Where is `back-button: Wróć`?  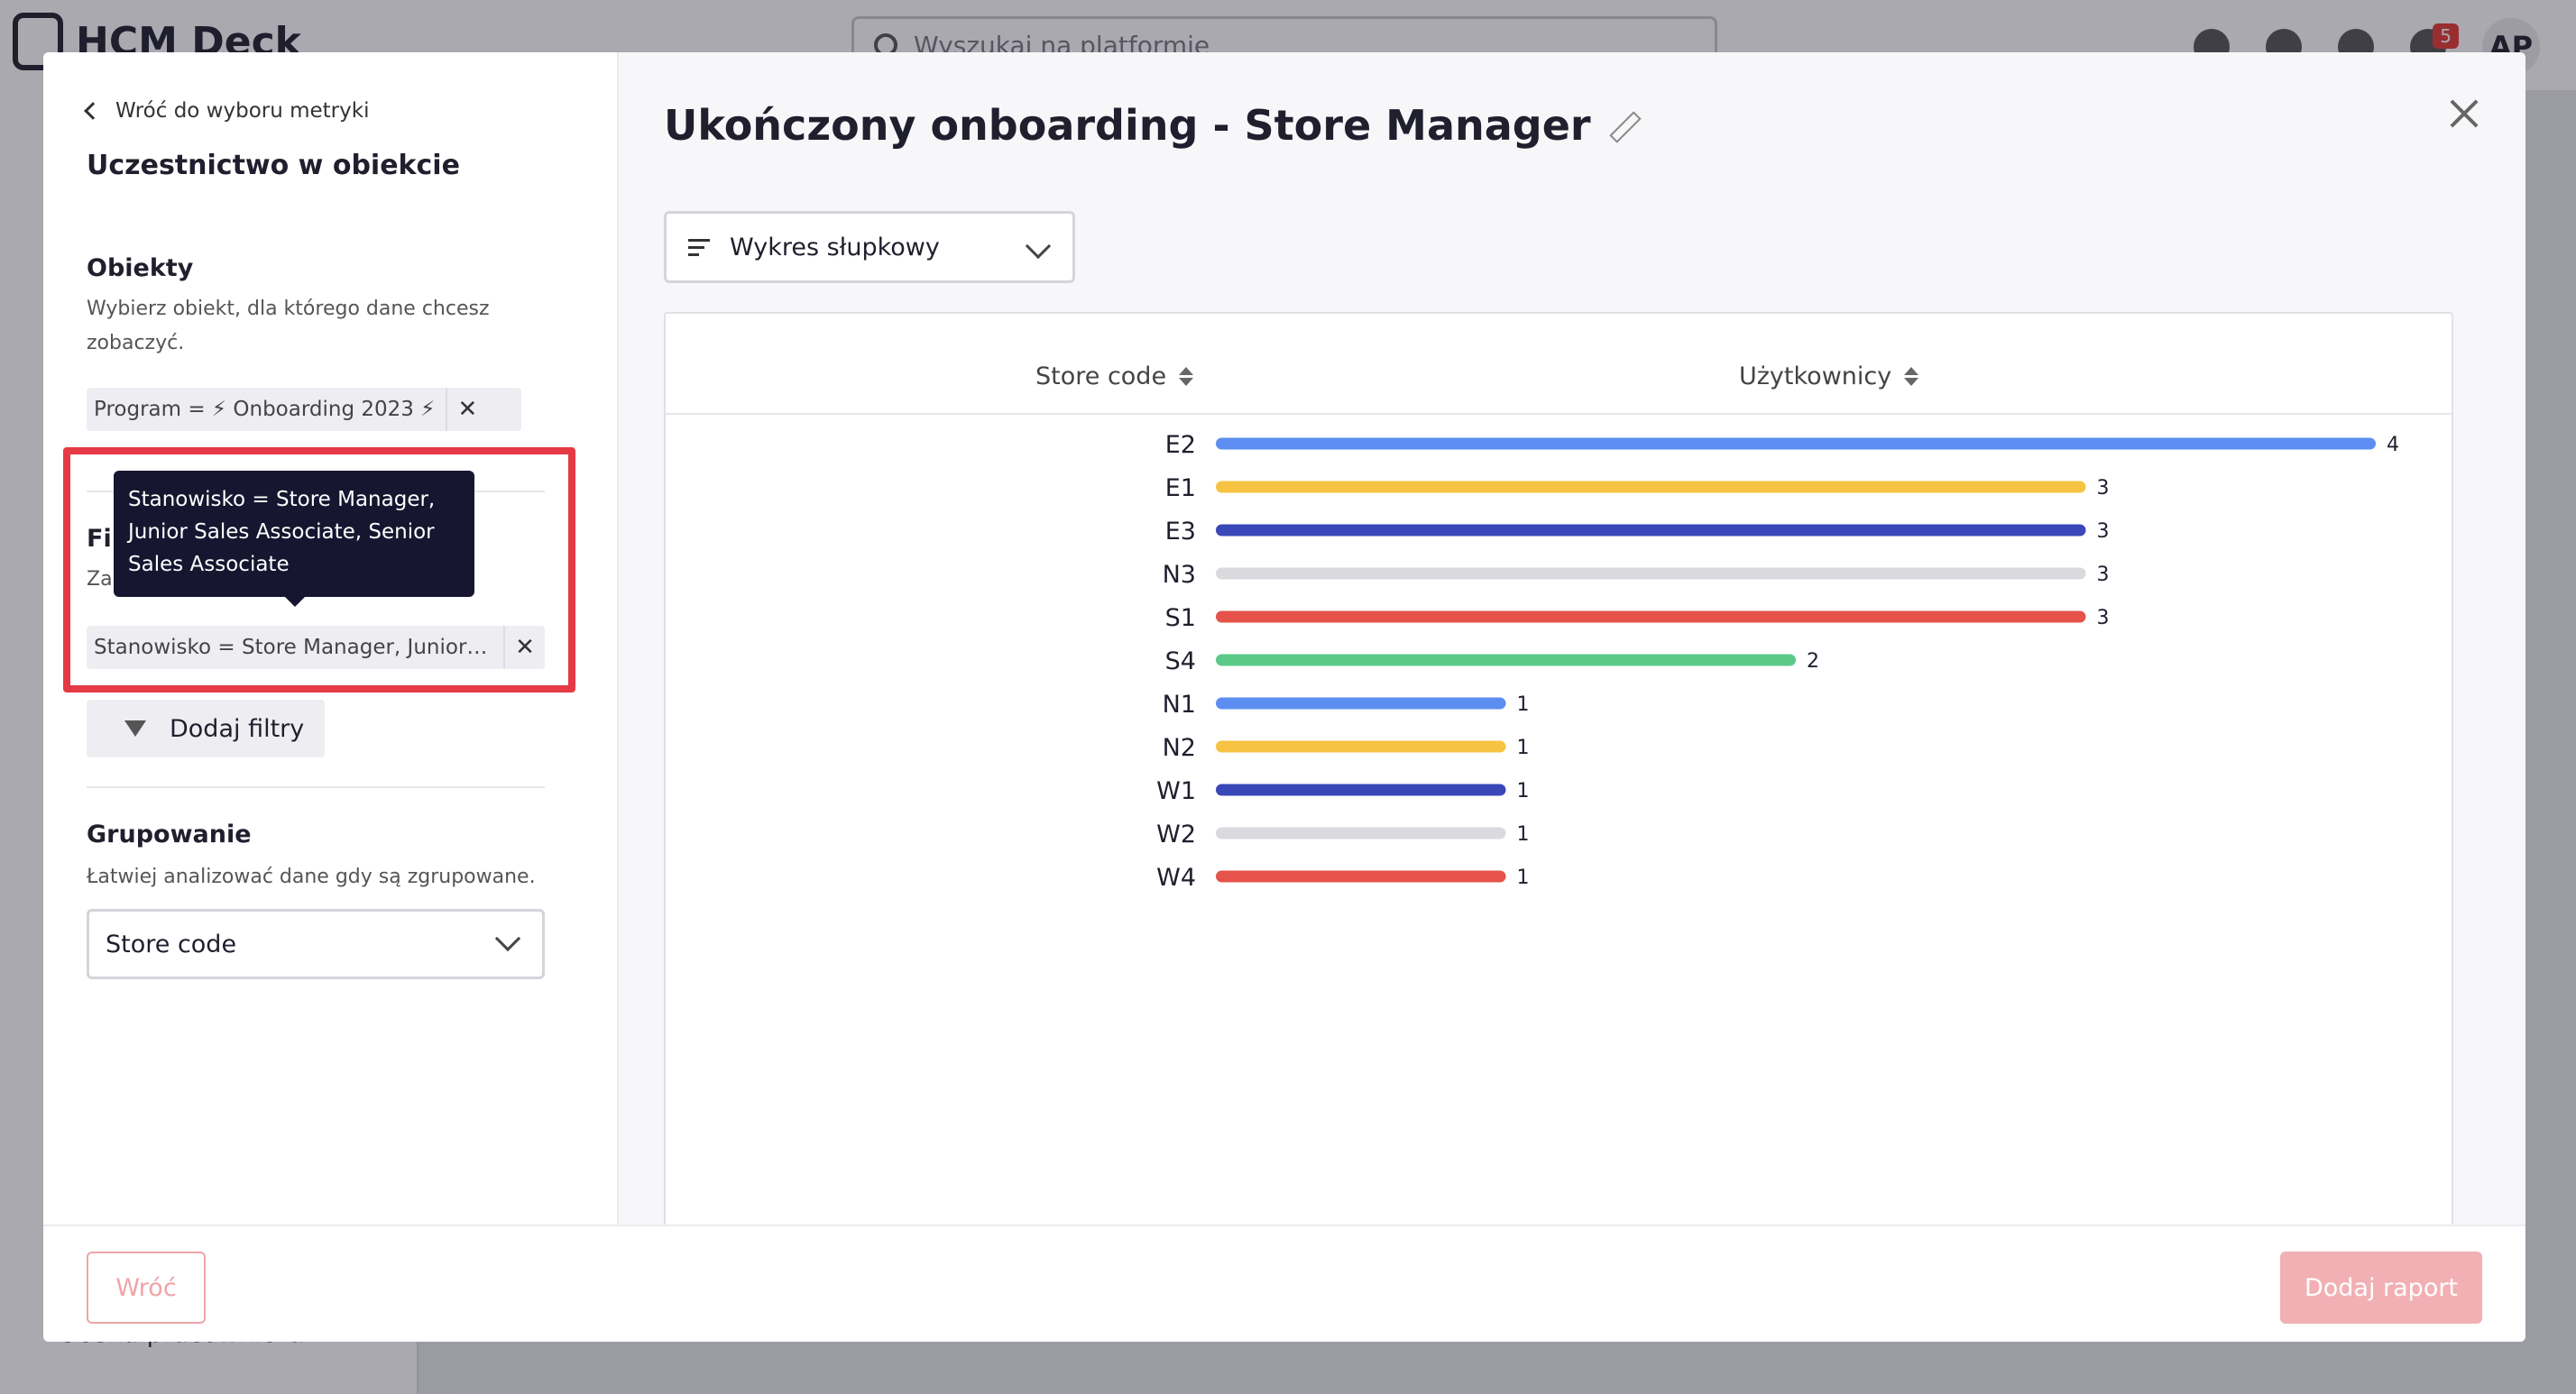 back-button: Wróć is located at coordinates (147, 1288).